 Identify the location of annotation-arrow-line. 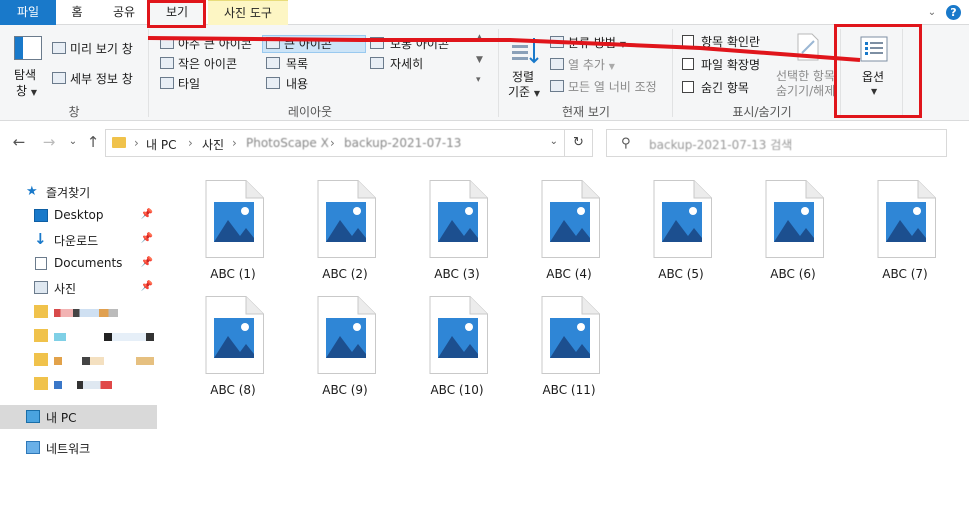
(504, 49).